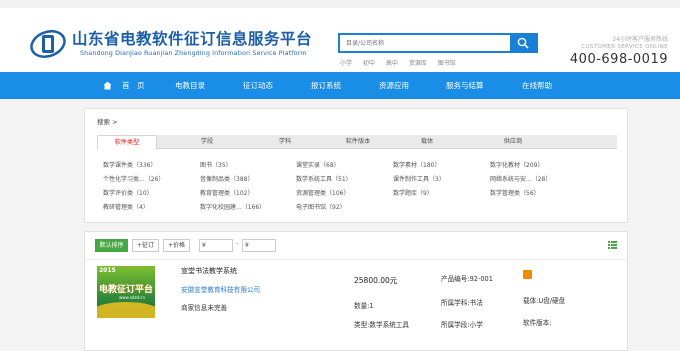 The image size is (680, 351). Describe the element at coordinates (258, 85) in the screenshot. I see `nav-news: 征订动态` at that location.